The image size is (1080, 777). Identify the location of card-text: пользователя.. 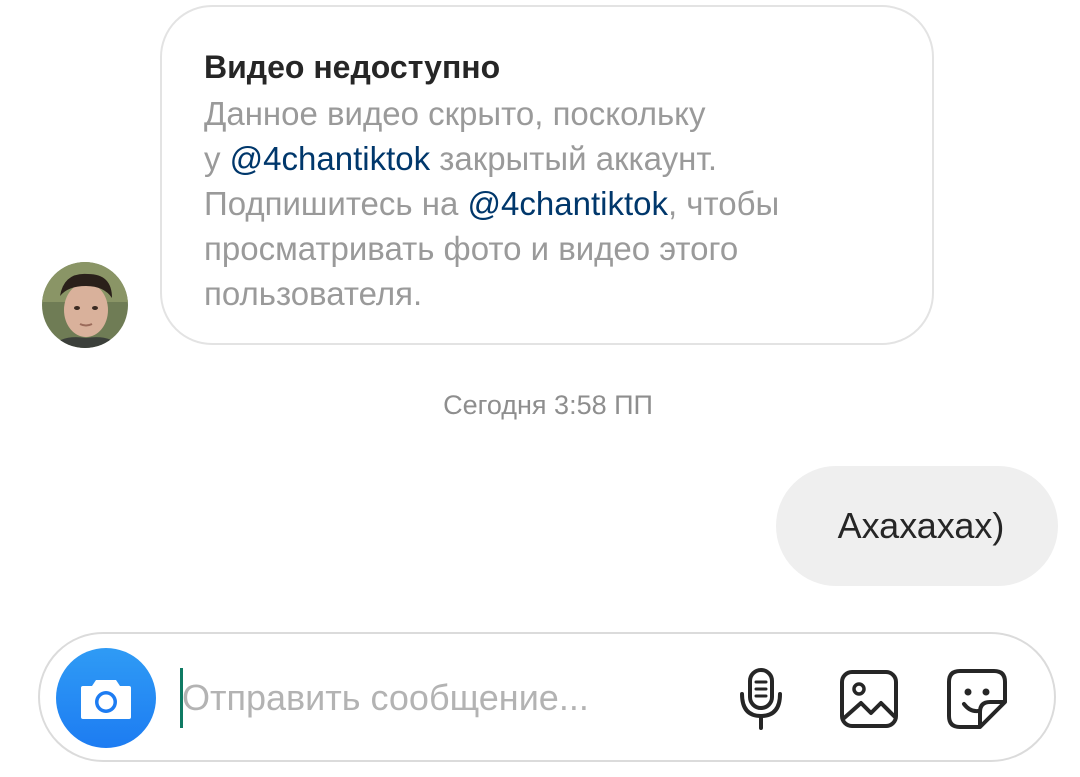
(313, 293).